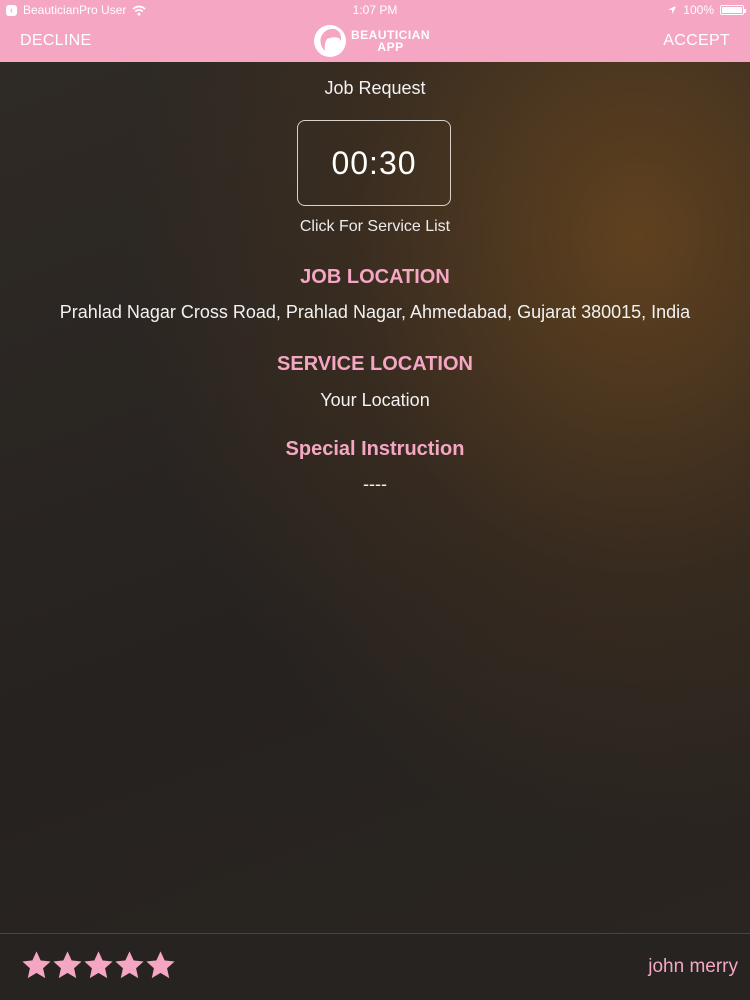 This screenshot has width=750, height=1000. Describe the element at coordinates (696, 41) in the screenshot. I see `accept-button: ACCEPT` at that location.